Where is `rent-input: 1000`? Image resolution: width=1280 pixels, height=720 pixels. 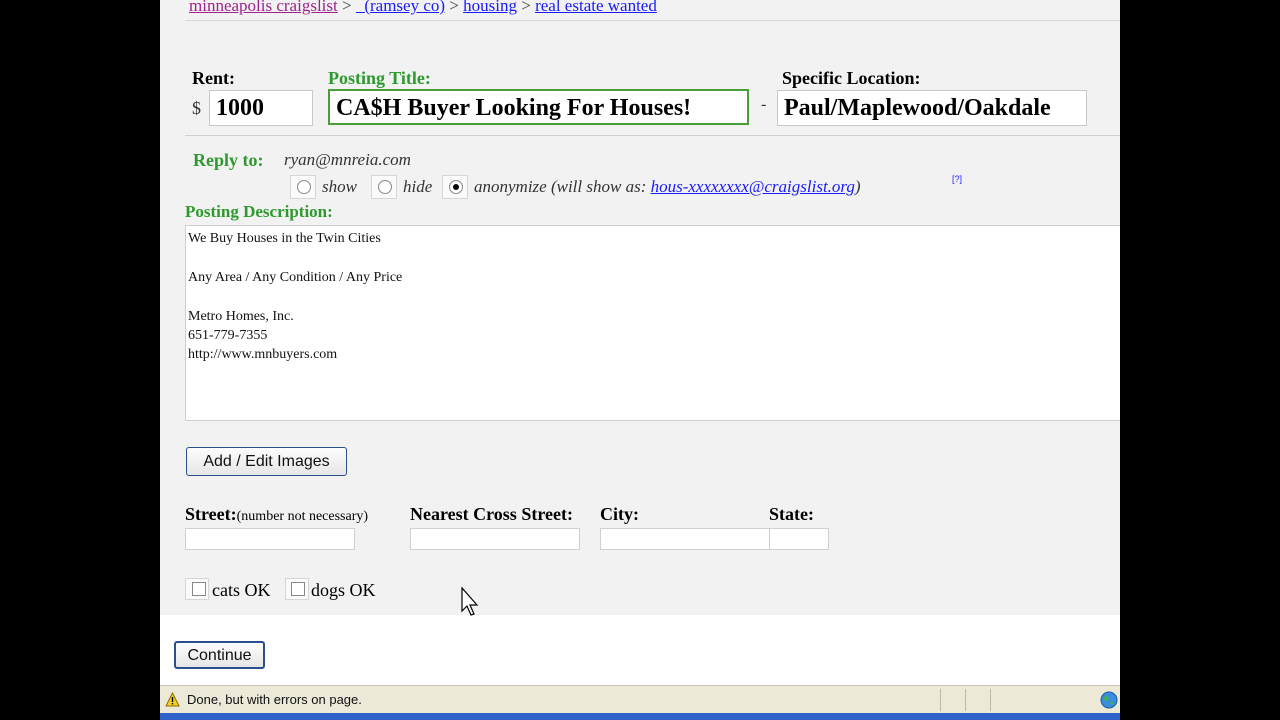 rent-input: 1000 is located at coordinates (261, 108).